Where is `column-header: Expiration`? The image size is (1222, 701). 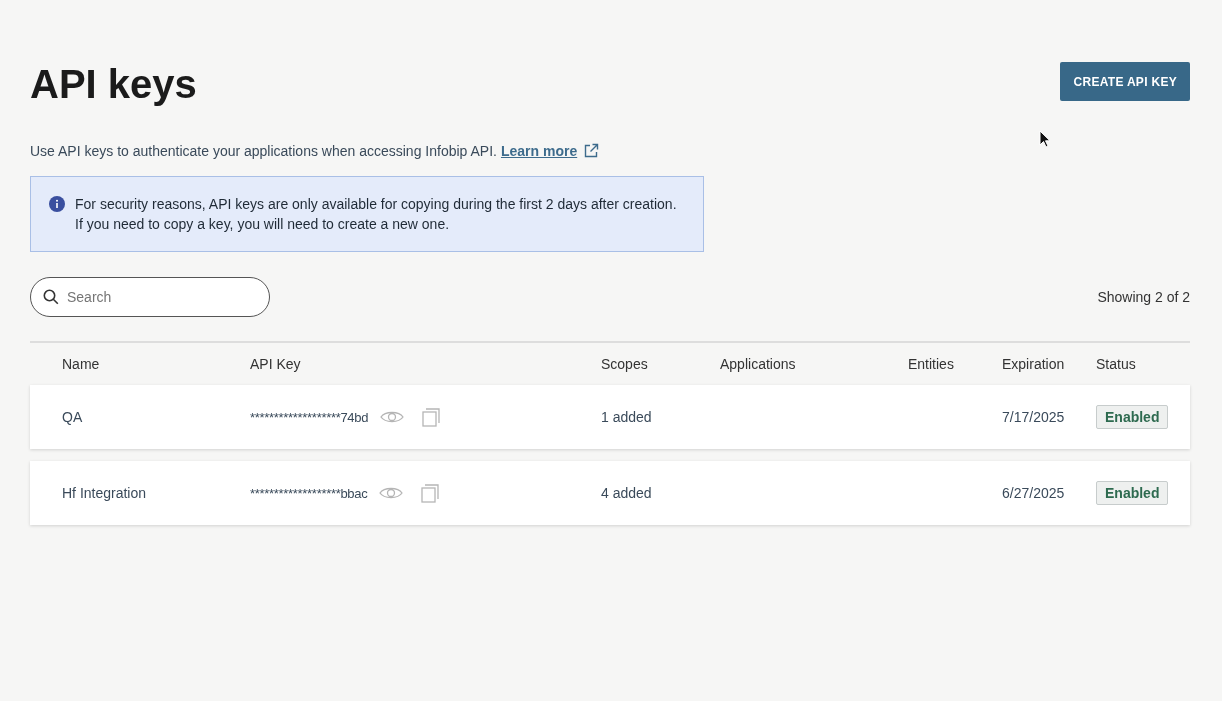 column-header: Expiration is located at coordinates (1034, 364).